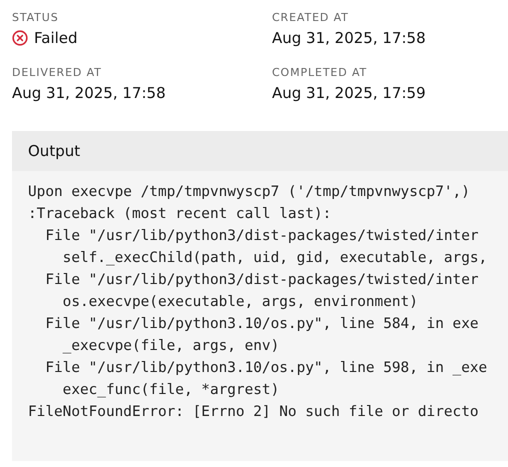 Image resolution: width=508 pixels, height=467 pixels. What do you see at coordinates (180, 214) in the screenshot?
I see `output-line: :Traceback (most recent call last):` at bounding box center [180, 214].